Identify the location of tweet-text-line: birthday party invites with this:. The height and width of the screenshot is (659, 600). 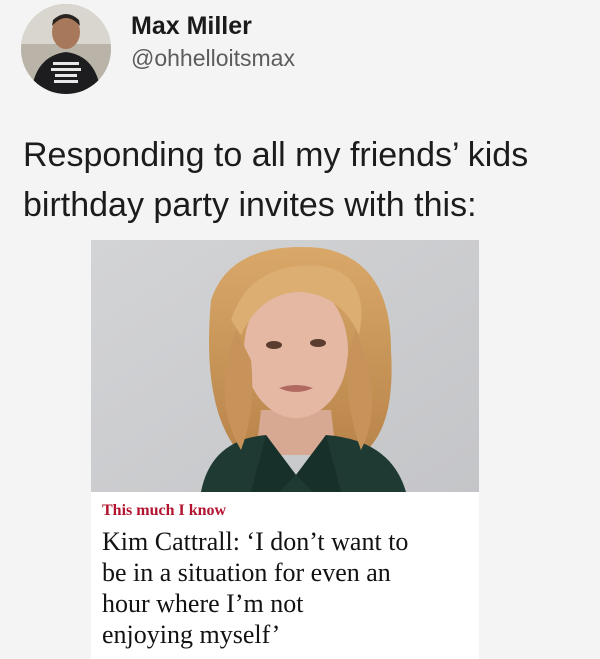
(250, 205).